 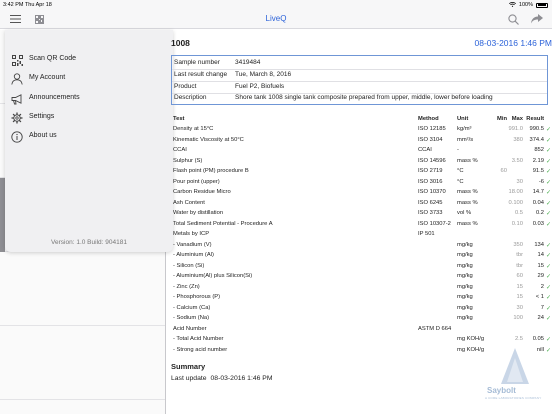 What do you see at coordinates (465, 139) in the screenshot?
I see `table-cell-unit: mm²/s` at bounding box center [465, 139].